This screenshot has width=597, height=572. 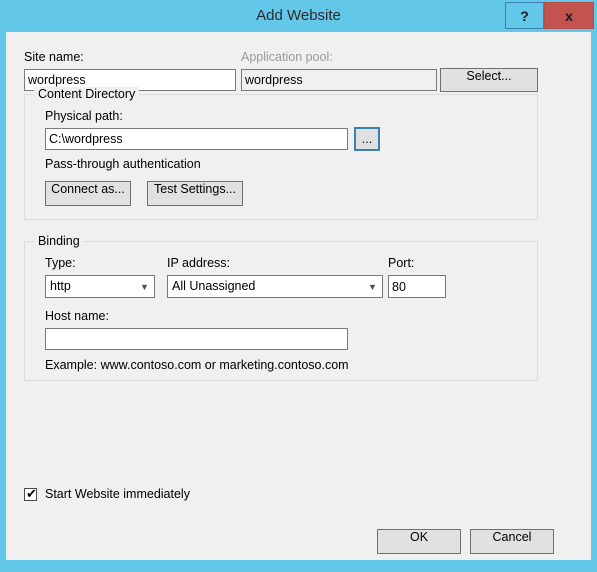 What do you see at coordinates (84, 116) in the screenshot?
I see `physical-path-label: Physical path:` at bounding box center [84, 116].